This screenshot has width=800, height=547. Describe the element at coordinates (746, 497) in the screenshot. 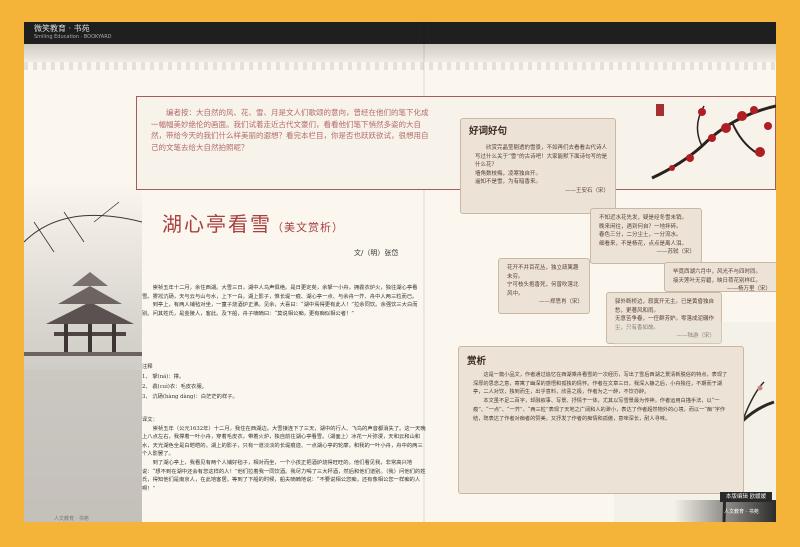

I see `editor-tag: 本版编辑 欧媛媛` at that location.